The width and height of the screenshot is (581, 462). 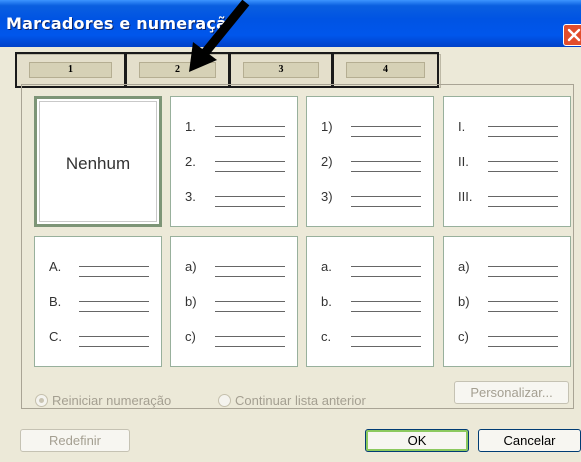 I want to click on ok-button: OK, so click(x=417, y=440).